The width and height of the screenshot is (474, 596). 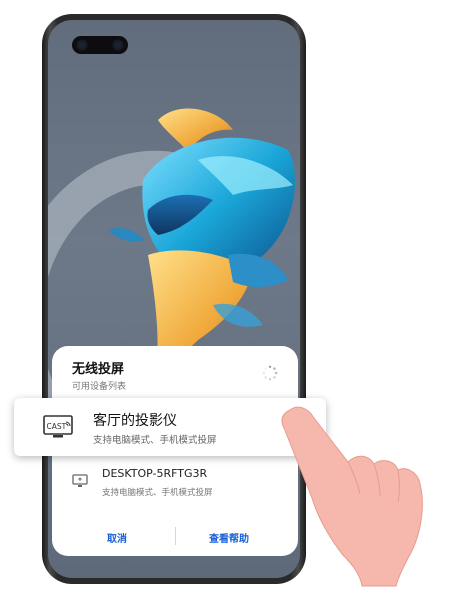 I want to click on computer-monitor-icon, so click(x=80, y=480).